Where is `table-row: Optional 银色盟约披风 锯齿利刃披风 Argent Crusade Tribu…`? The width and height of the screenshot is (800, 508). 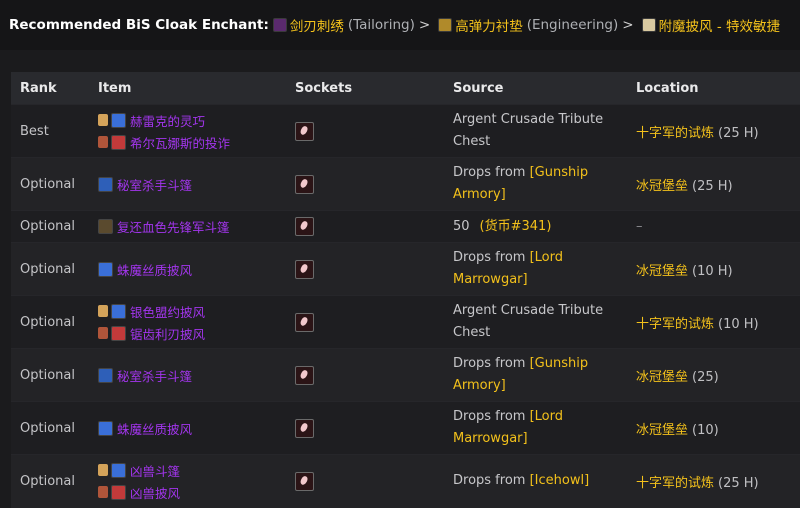
table-row: Optional 银色盟约披风 锯齿利刃披风 Argent Crusade Tribu… is located at coordinates (405, 322).